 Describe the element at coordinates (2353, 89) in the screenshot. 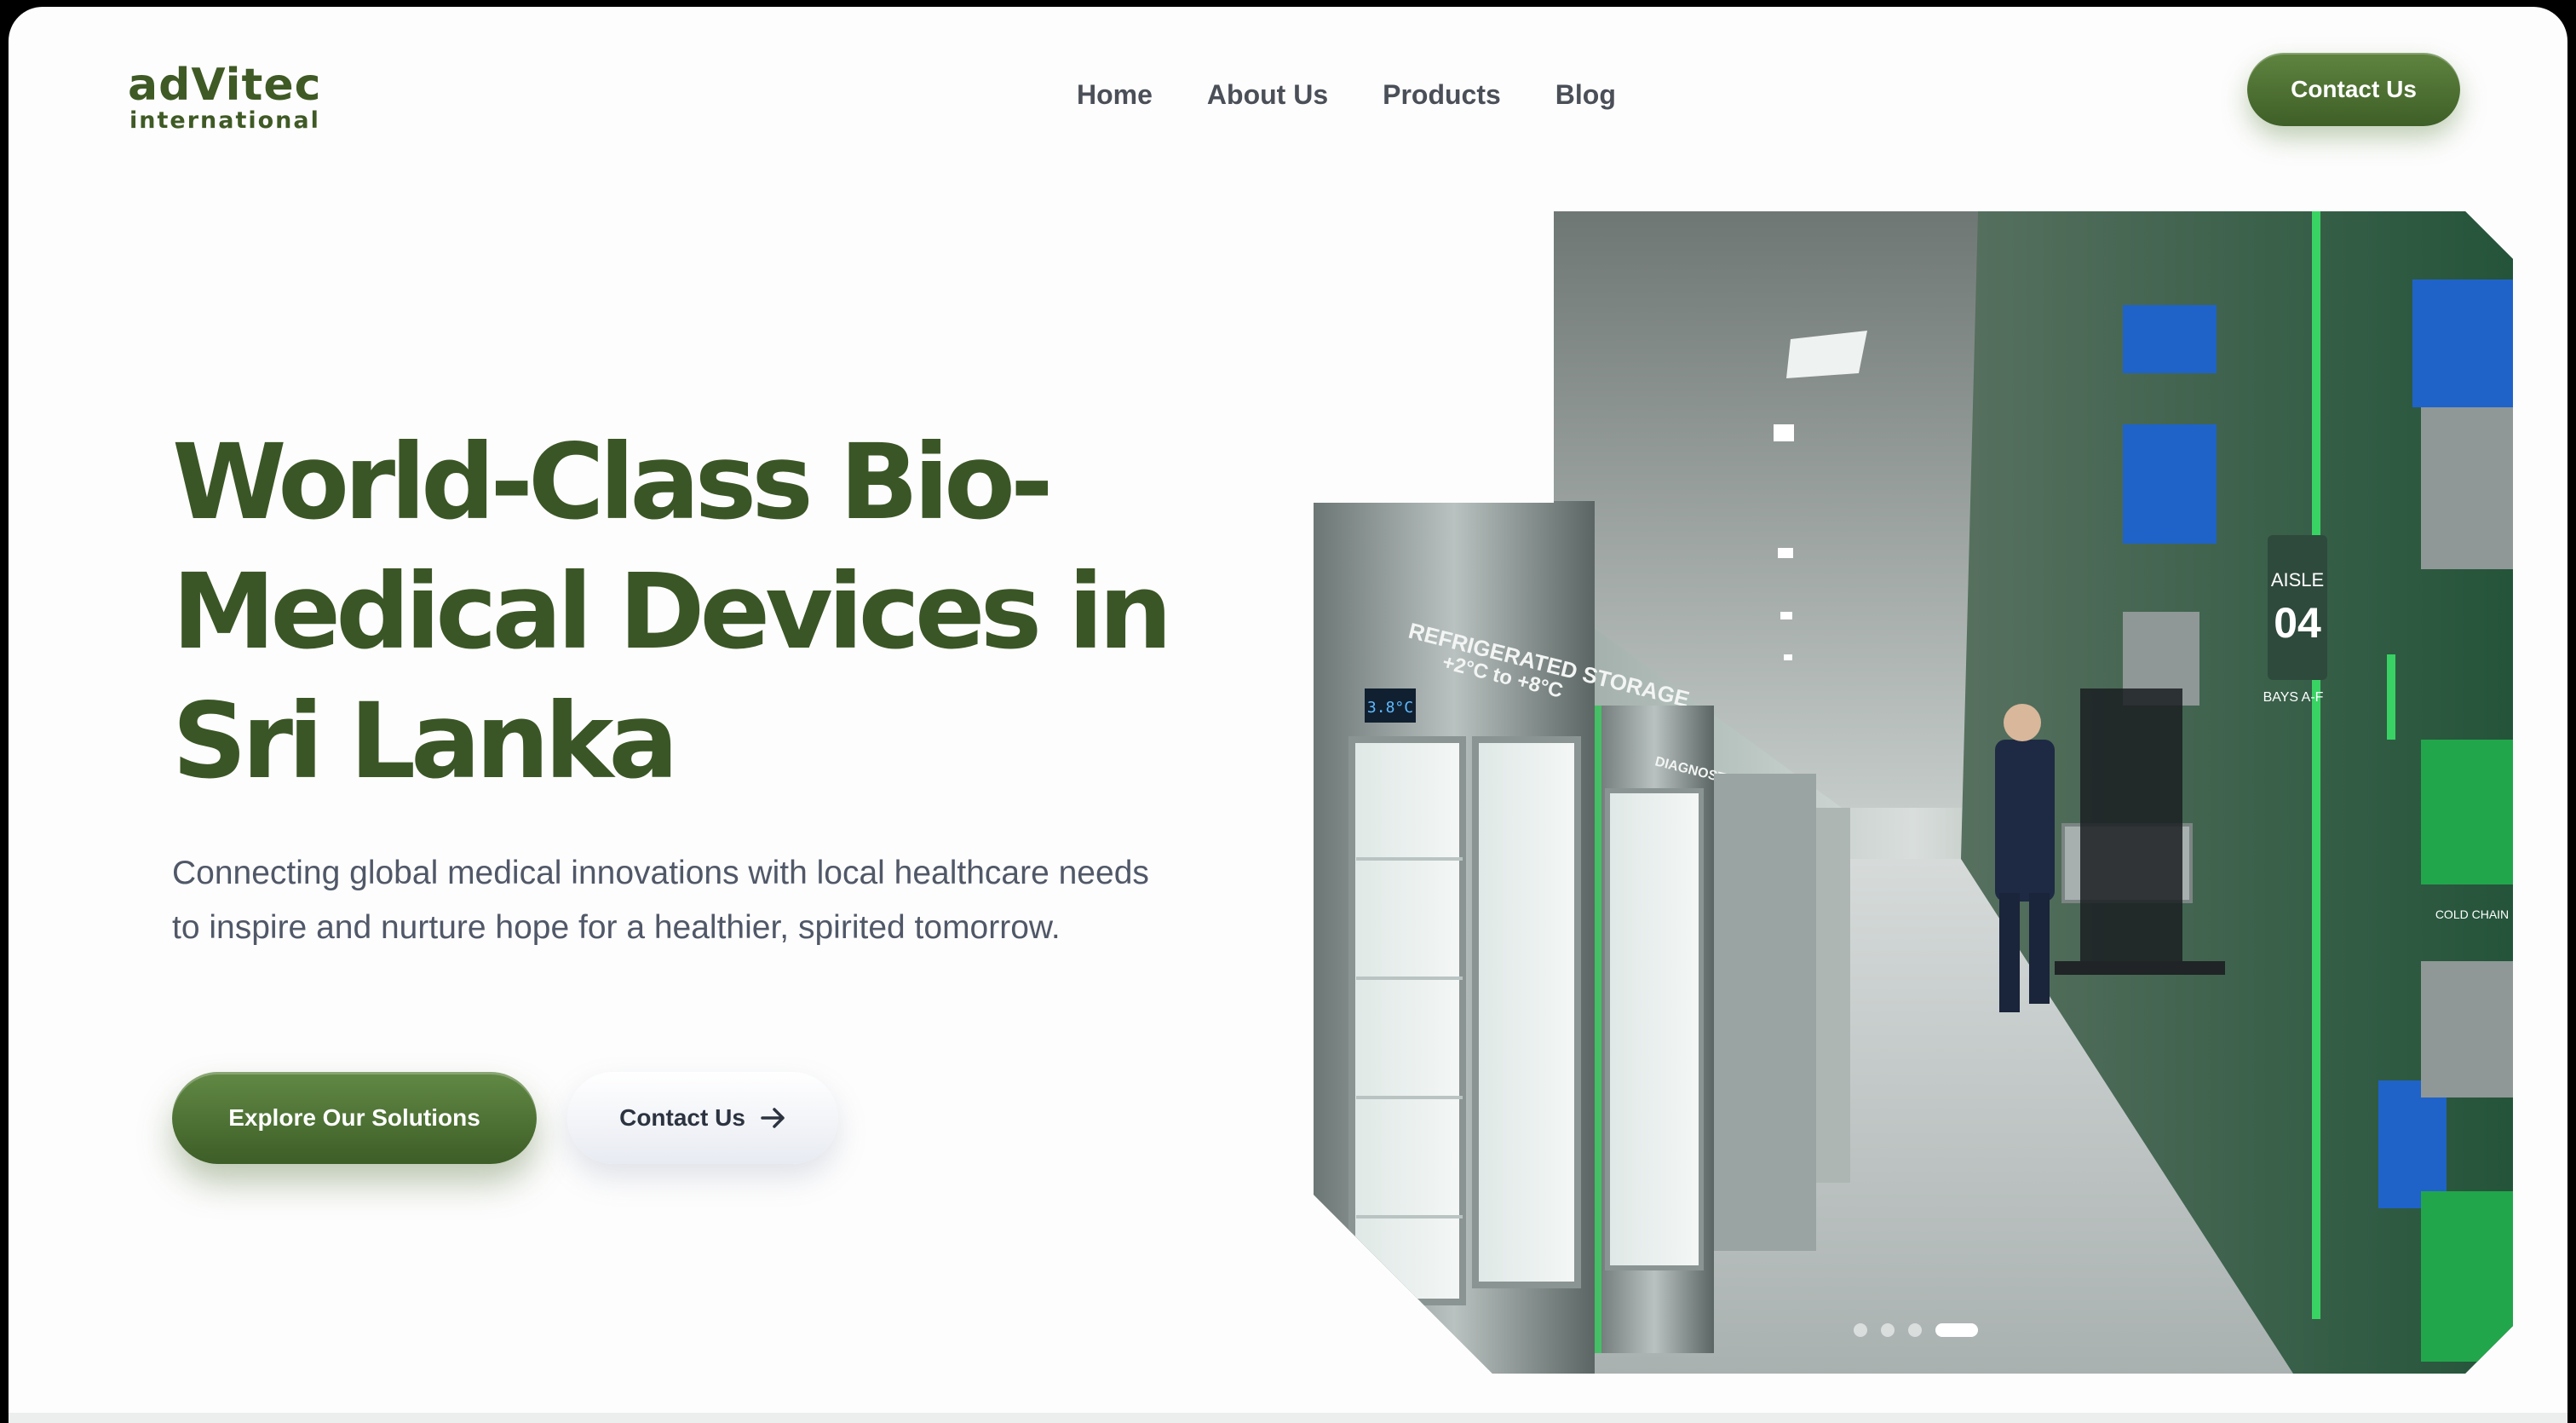

I see `header-contact-button: Contact Us` at that location.